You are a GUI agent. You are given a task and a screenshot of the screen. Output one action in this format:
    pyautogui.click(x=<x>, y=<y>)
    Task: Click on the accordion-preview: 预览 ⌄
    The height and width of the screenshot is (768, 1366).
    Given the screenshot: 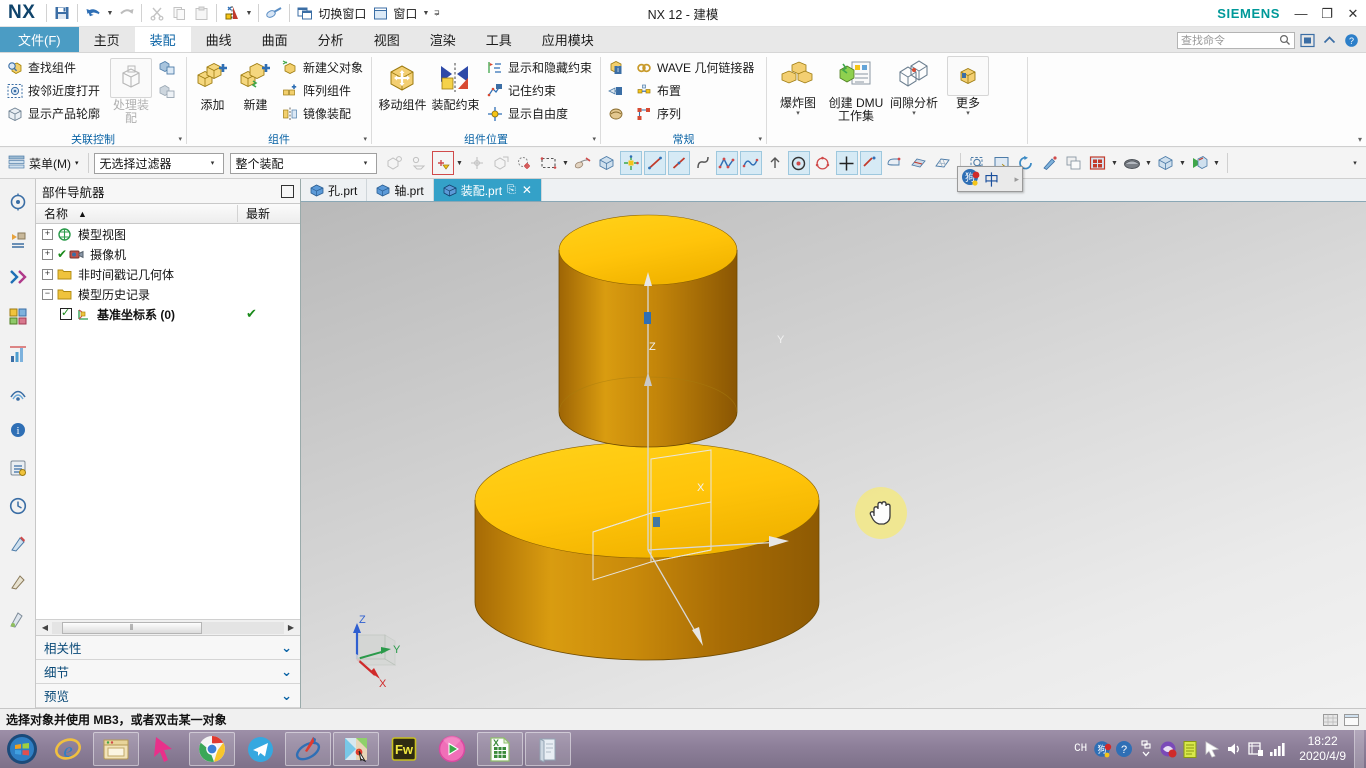 What is the action you would take?
    pyautogui.click(x=168, y=696)
    